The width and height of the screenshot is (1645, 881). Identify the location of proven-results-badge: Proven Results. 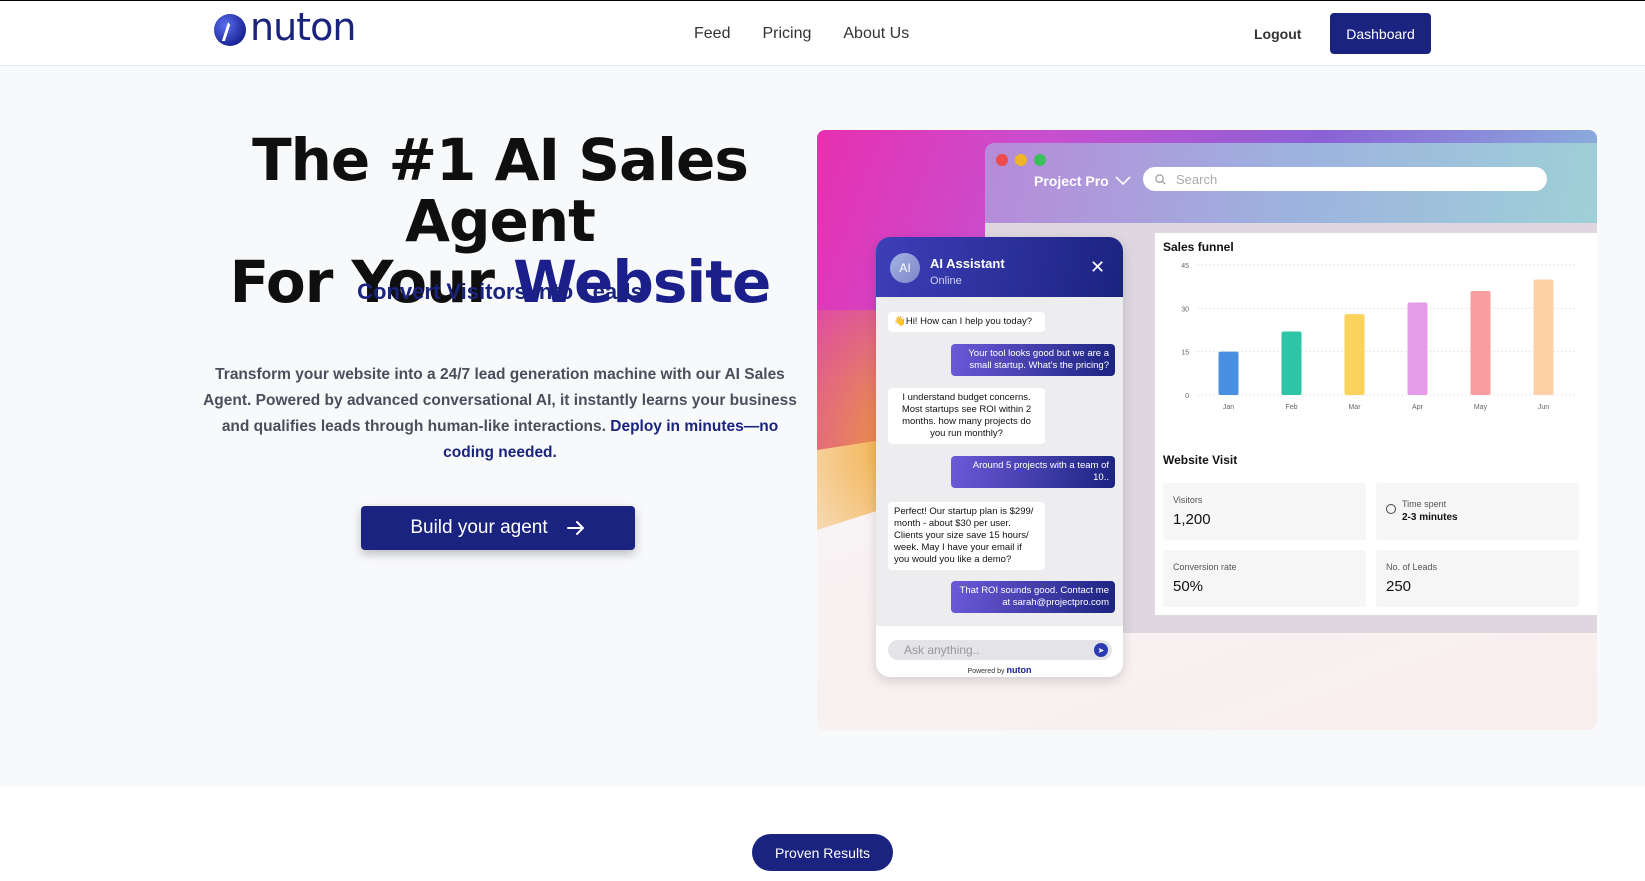
(822, 852).